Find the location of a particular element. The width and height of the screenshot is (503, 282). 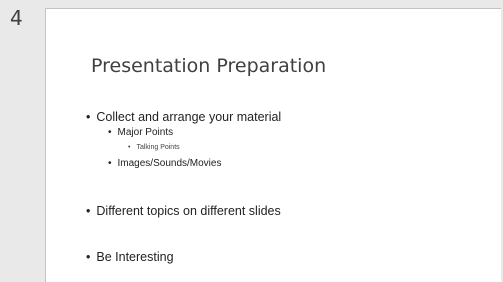

bullet-level-2: • Major Points is located at coordinates (141, 132).